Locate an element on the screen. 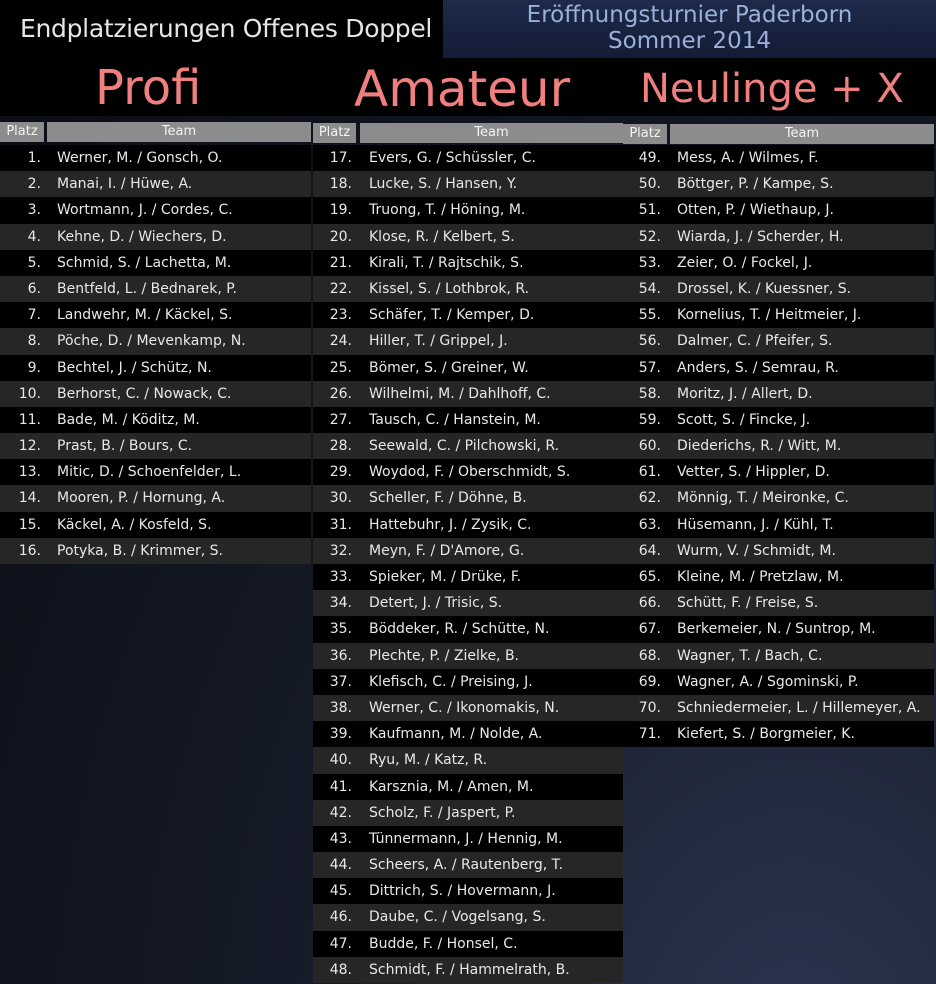 The width and height of the screenshot is (936, 984). place-cell: 59. is located at coordinates (649, 419).